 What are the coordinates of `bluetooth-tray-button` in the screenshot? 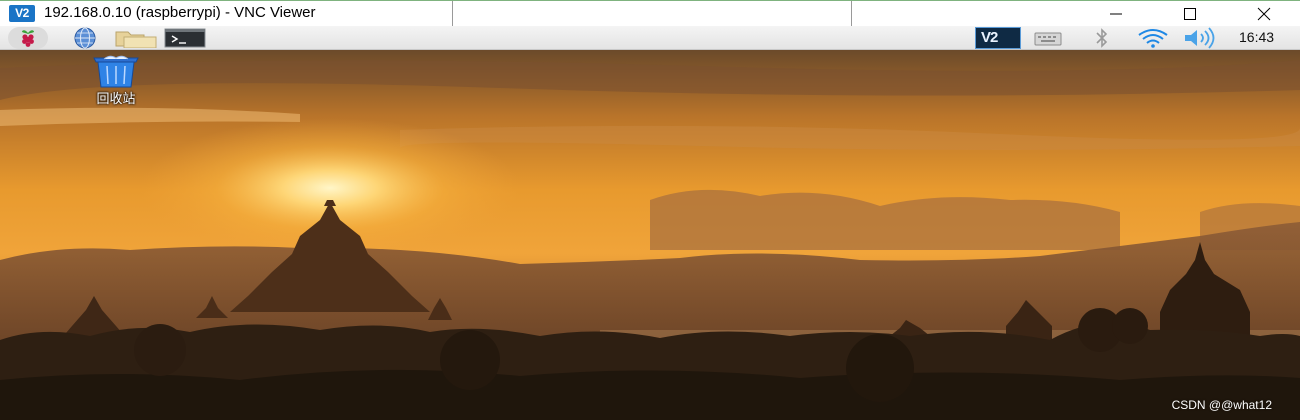 It's located at (1102, 38).